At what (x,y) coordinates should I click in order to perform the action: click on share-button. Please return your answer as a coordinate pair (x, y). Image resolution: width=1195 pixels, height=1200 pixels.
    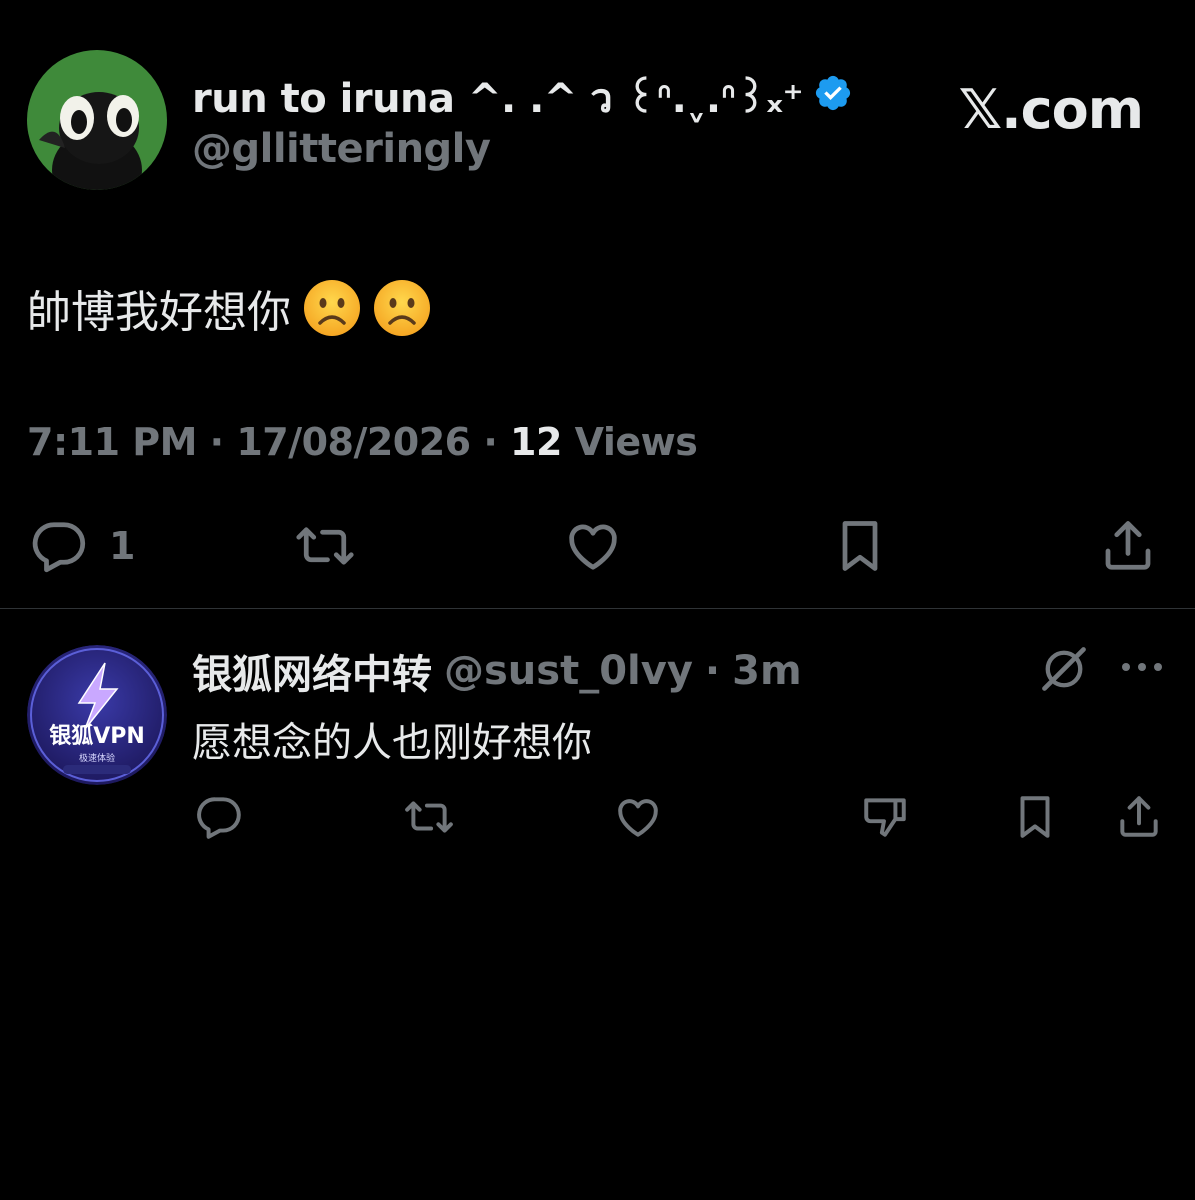
    Looking at the image, I should click on (1128, 546).